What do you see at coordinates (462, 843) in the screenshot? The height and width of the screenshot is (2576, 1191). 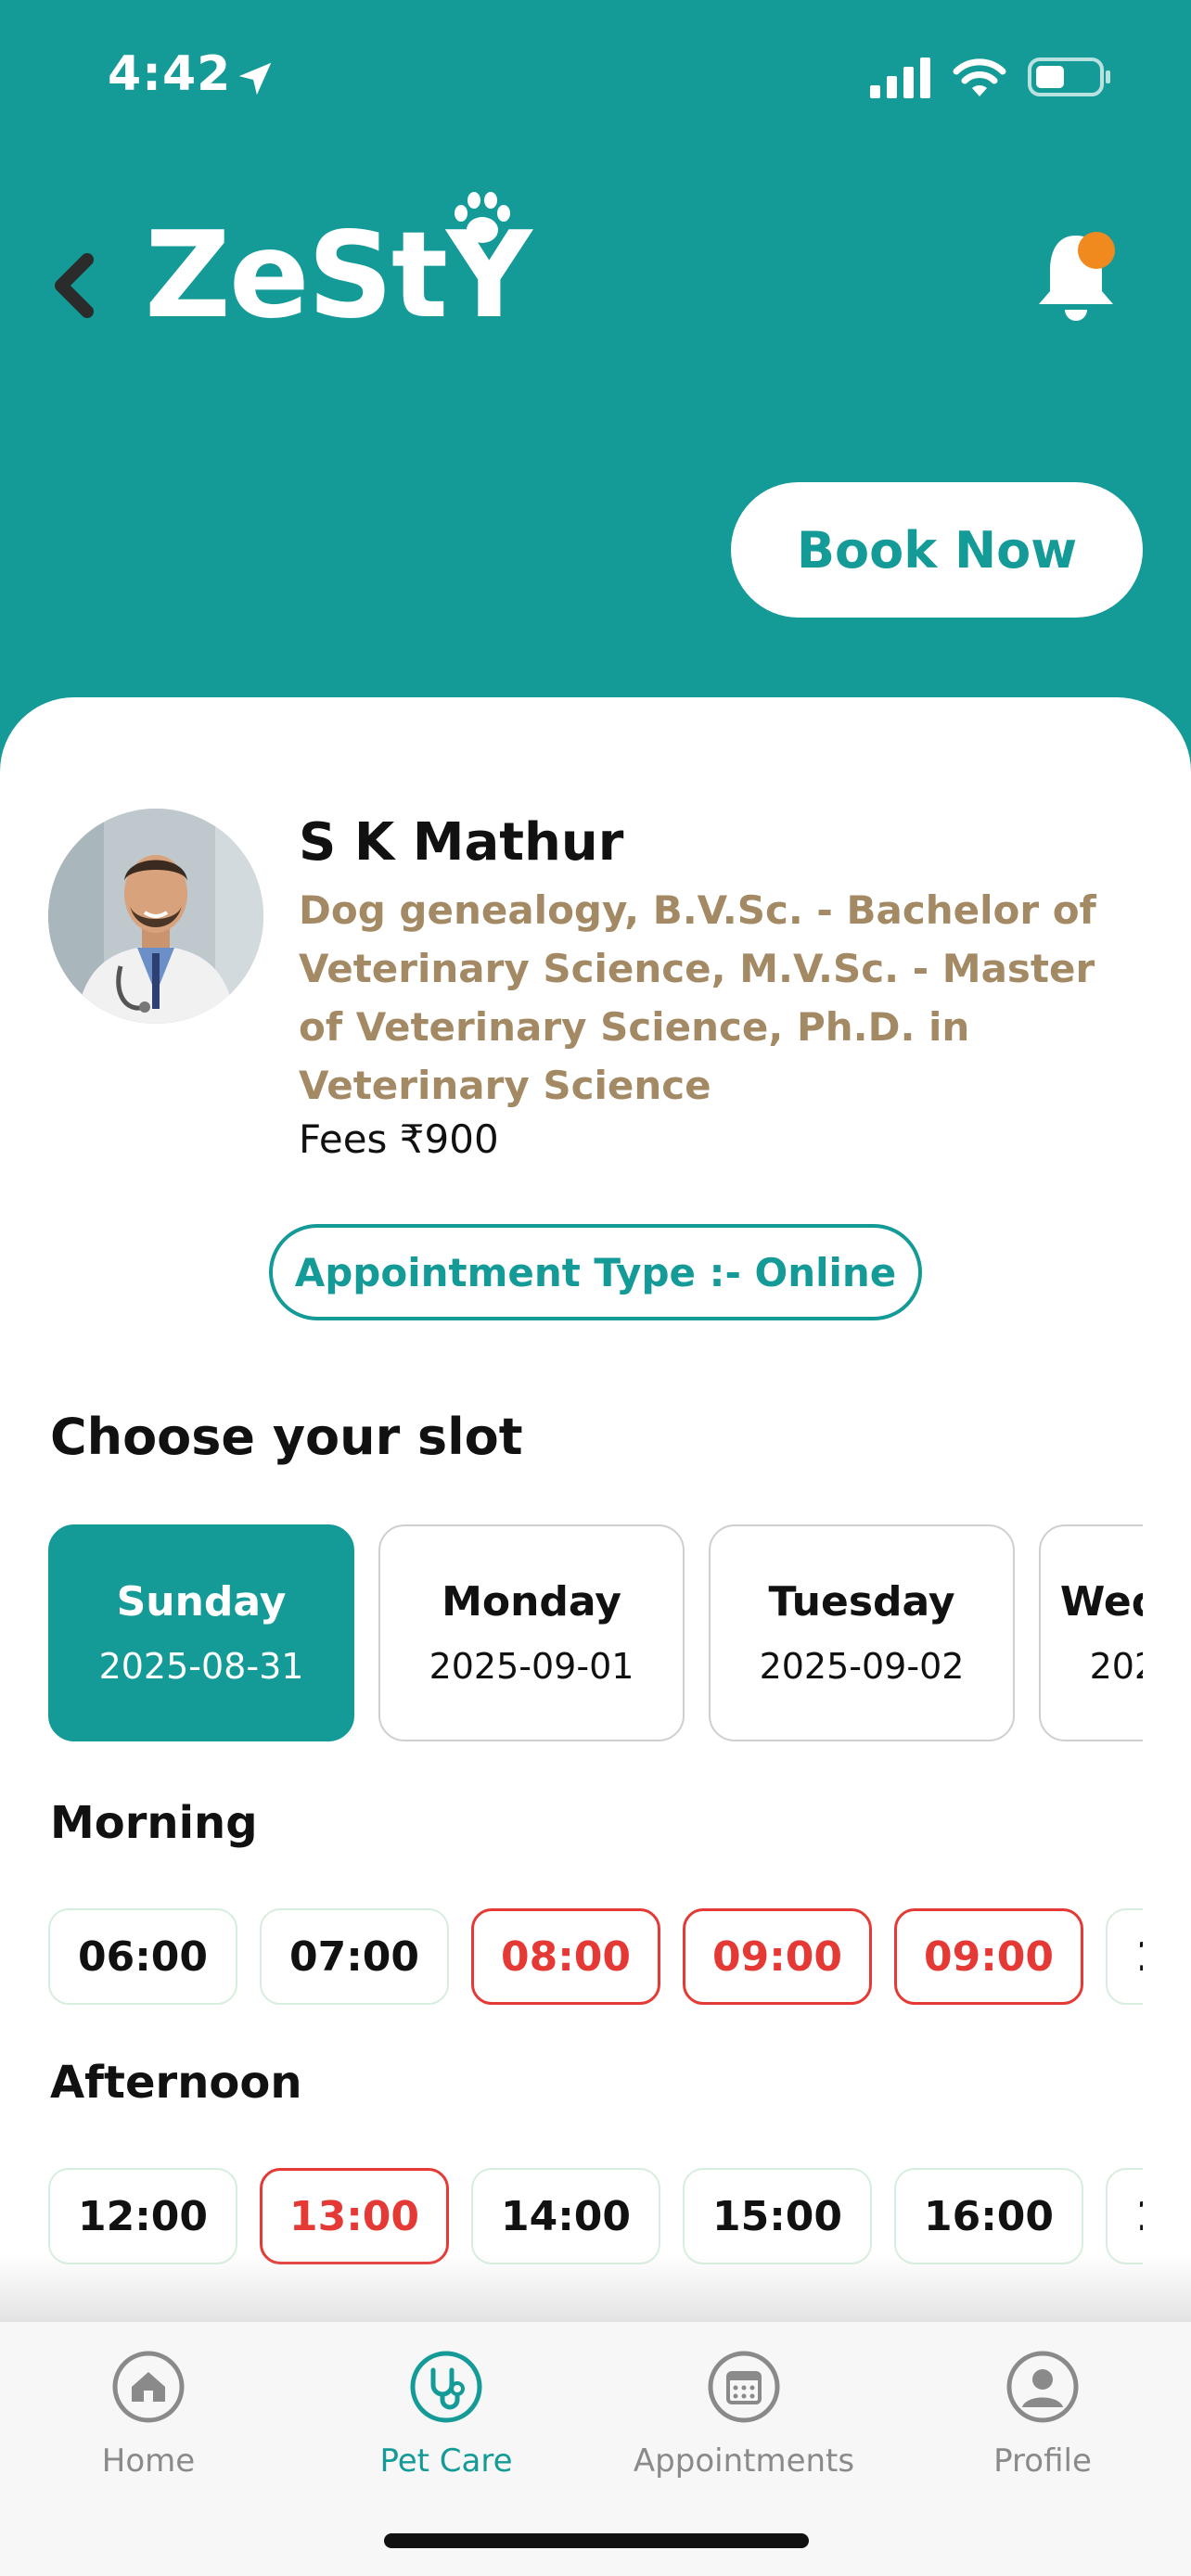 I see `doctor-name: S K Mathur` at bounding box center [462, 843].